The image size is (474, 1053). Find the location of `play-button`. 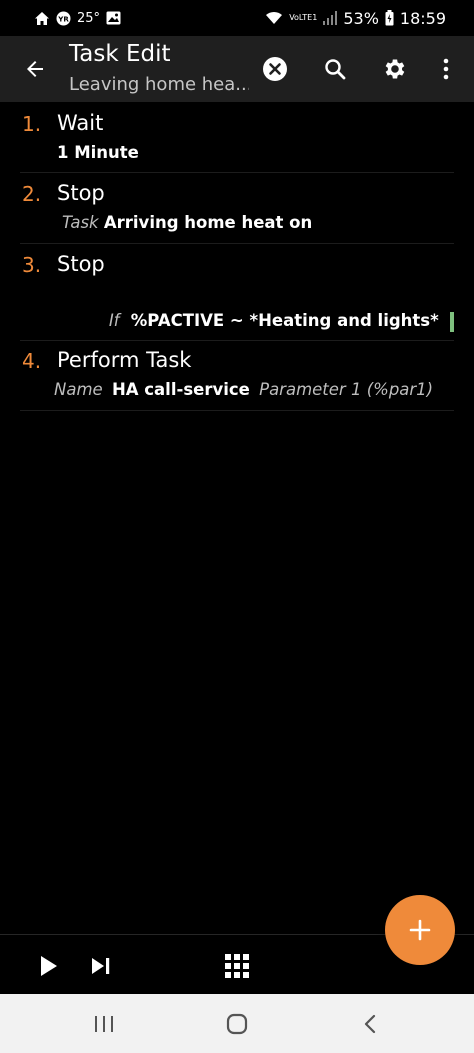

play-button is located at coordinates (48, 966).